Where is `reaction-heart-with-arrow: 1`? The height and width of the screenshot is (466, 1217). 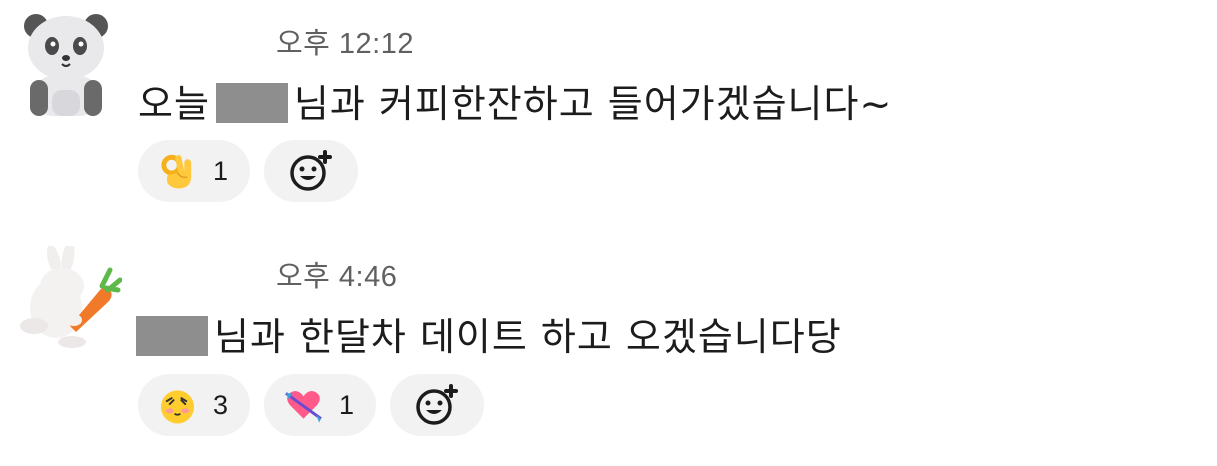 reaction-heart-with-arrow: 1 is located at coordinates (320, 405).